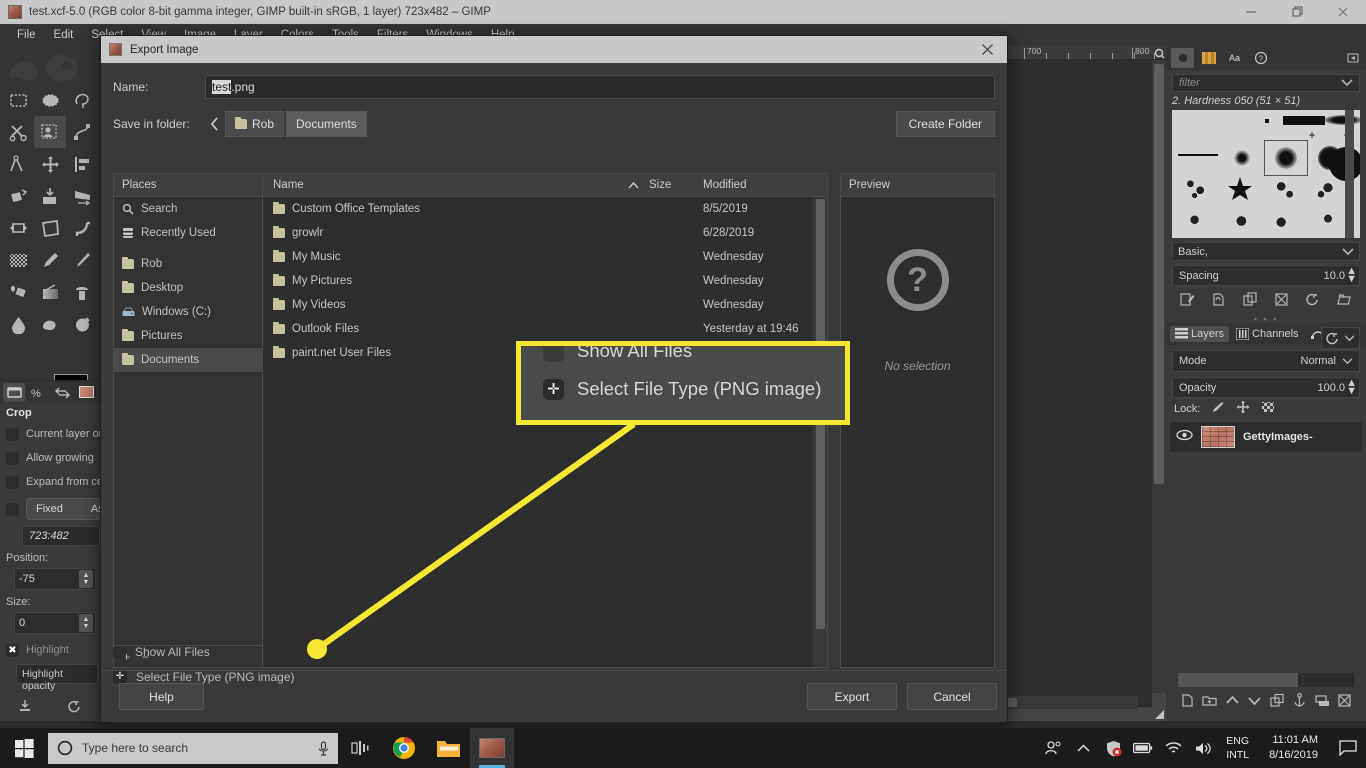 The width and height of the screenshot is (1366, 768). What do you see at coordinates (1200, 334) in the screenshot?
I see `tab-layers: Layers` at bounding box center [1200, 334].